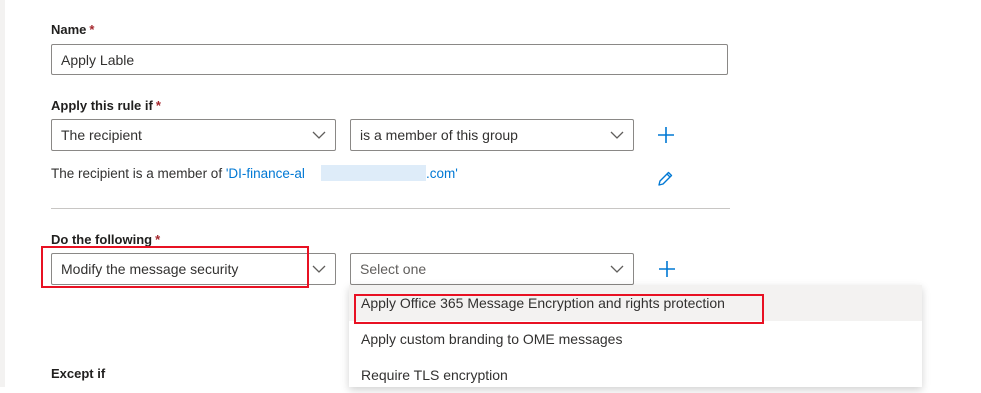 The width and height of the screenshot is (981, 393). I want to click on condition-summary-prefix: The recipient is a member of, so click(138, 173).